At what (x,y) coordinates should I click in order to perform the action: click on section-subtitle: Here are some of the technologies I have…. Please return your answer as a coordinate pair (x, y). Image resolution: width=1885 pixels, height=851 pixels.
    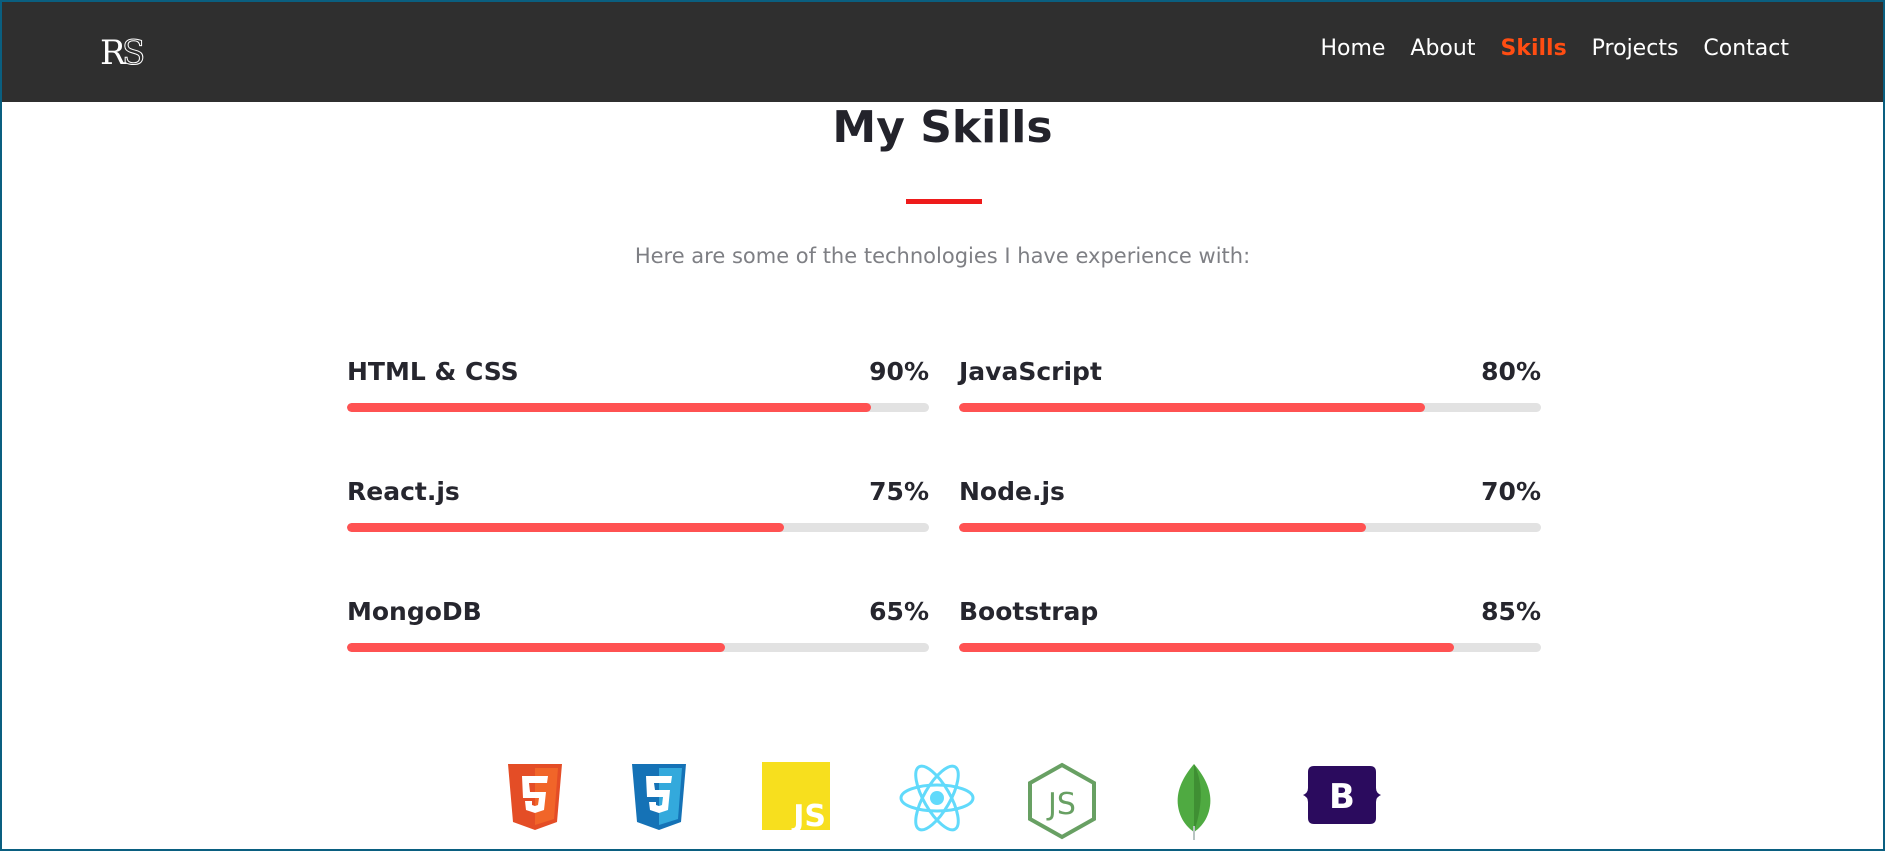
    Looking at the image, I should click on (942, 256).